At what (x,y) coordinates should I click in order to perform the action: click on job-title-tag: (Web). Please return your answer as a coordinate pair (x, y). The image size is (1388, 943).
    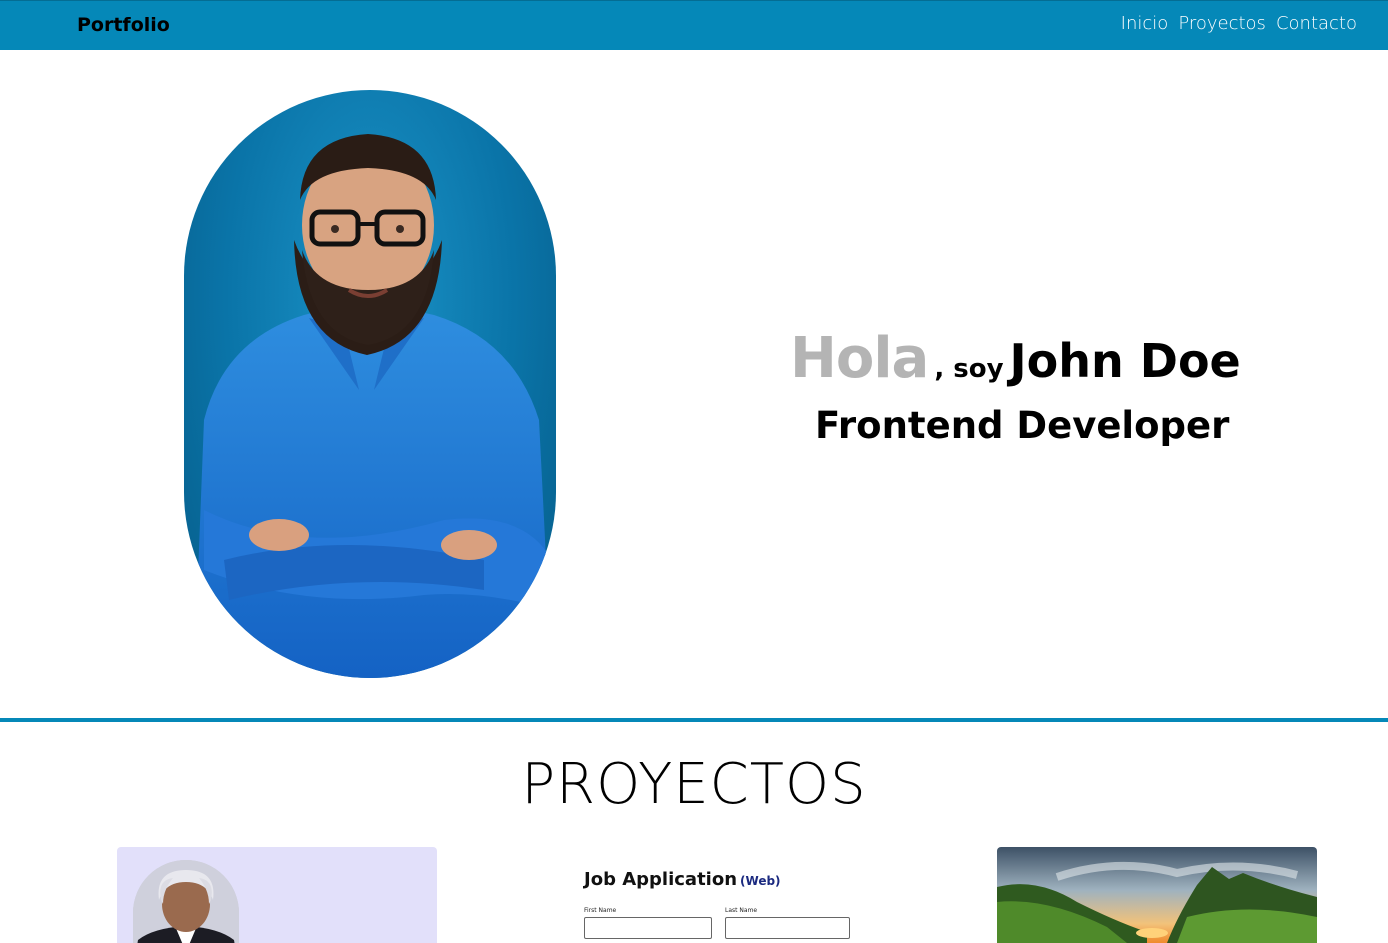
    Looking at the image, I should click on (760, 881).